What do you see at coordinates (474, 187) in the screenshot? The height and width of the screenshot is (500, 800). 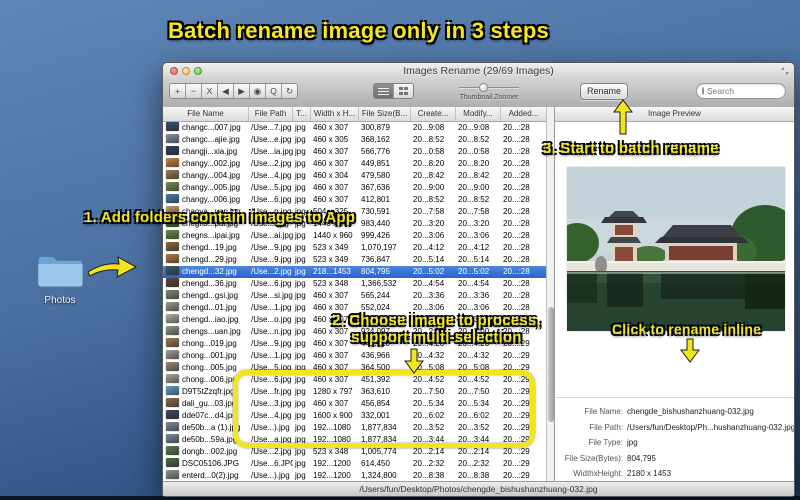 I see `cell-modify: 20...9:00` at bounding box center [474, 187].